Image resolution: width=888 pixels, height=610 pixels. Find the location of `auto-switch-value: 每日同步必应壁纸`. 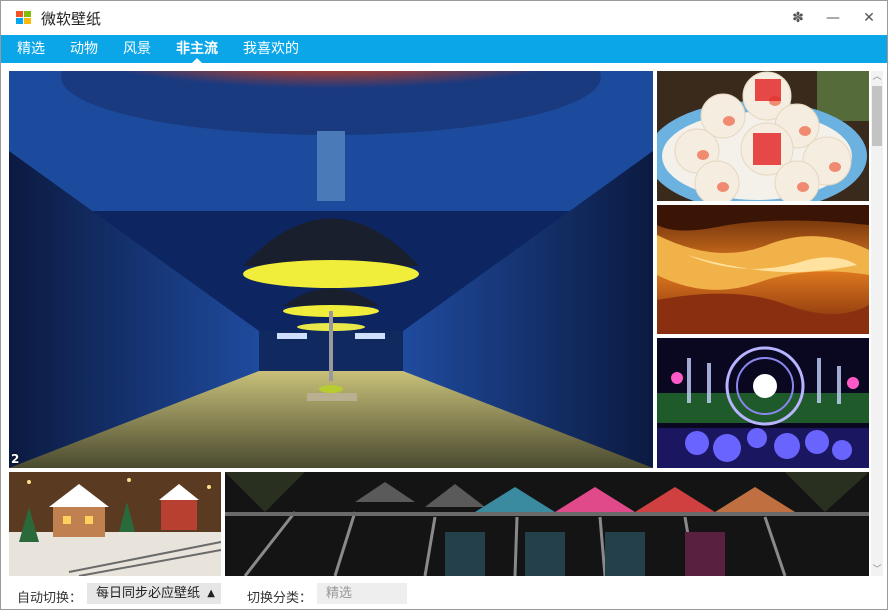

auto-switch-value: 每日同步必应壁纸 is located at coordinates (148, 593).